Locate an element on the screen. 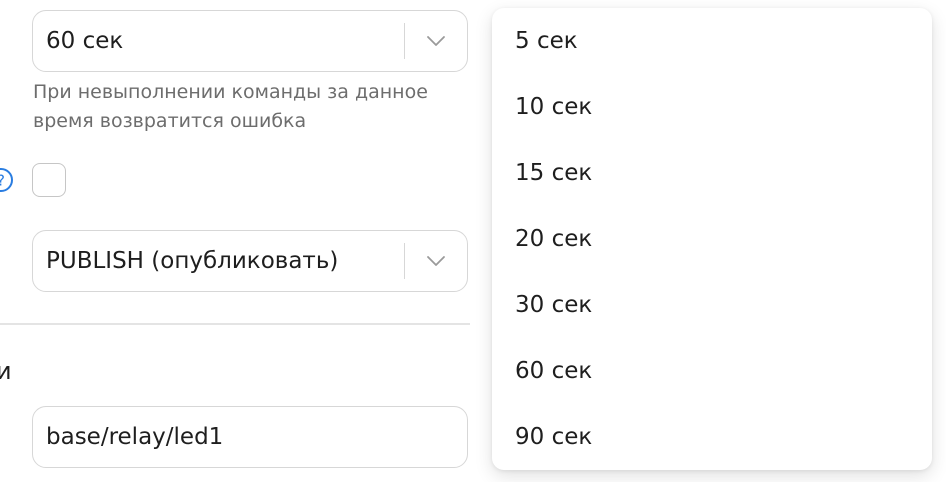 Image resolution: width=946 pixels, height=482 pixels. dropdown-option: 30 сек is located at coordinates (712, 305).